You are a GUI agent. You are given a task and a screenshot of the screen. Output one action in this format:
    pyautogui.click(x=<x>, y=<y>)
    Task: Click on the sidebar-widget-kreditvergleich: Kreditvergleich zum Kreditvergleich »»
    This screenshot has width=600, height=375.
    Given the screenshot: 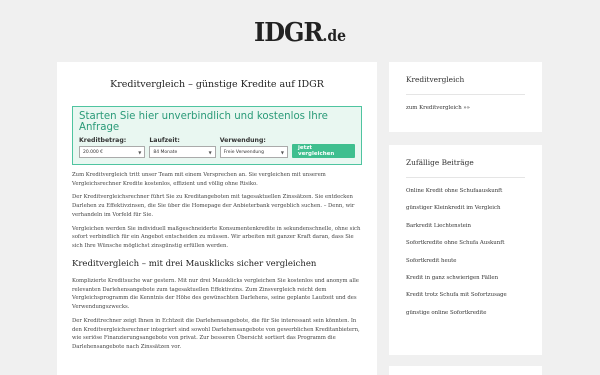 What is the action you would take?
    pyautogui.click(x=465, y=97)
    